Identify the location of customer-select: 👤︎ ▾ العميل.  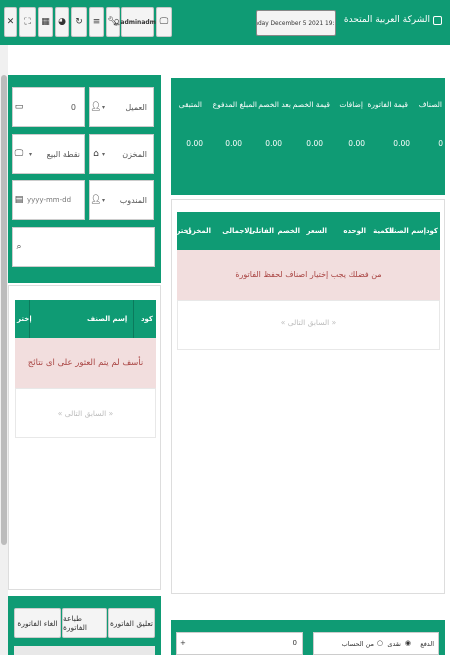
(121, 107).